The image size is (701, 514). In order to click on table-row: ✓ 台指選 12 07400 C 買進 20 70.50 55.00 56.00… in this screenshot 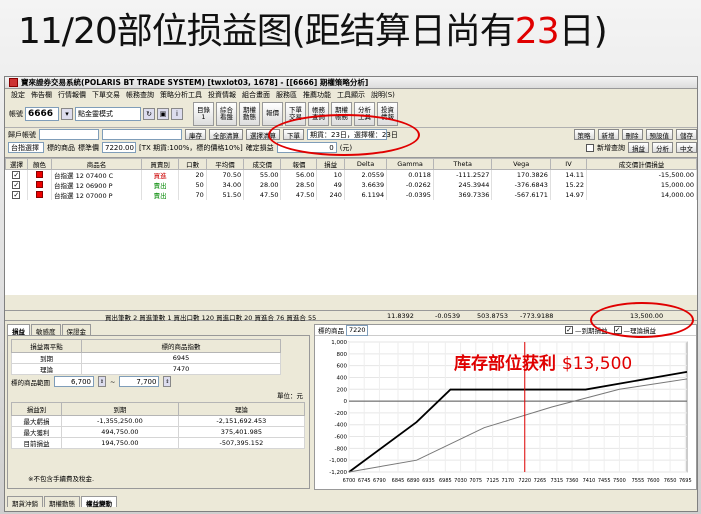, I will do `click(351, 174)`.